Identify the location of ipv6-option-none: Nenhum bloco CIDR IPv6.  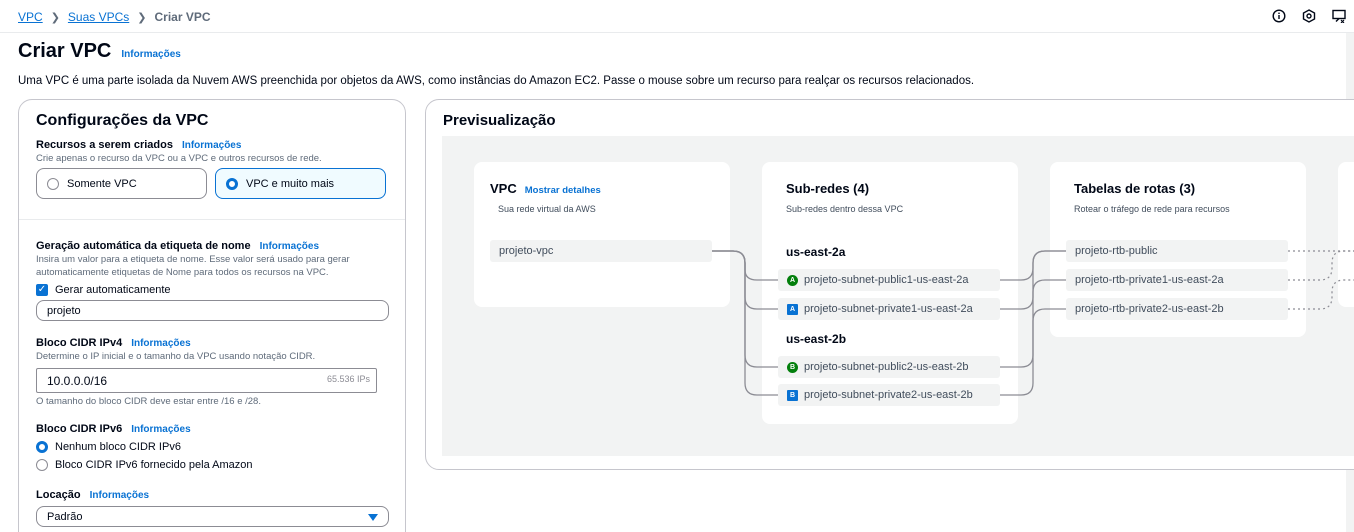
(108, 447).